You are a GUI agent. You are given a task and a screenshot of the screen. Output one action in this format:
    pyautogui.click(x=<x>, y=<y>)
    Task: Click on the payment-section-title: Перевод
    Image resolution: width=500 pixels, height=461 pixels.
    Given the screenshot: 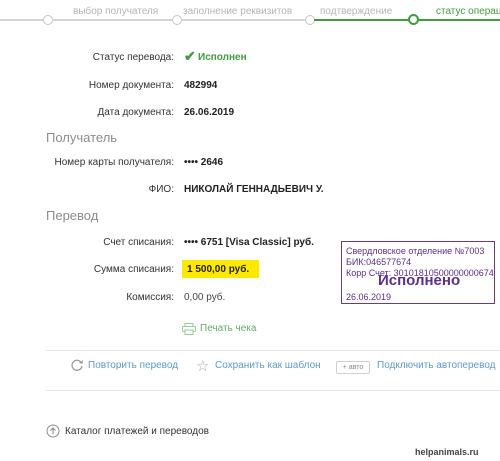 What is the action you would take?
    pyautogui.click(x=72, y=215)
    